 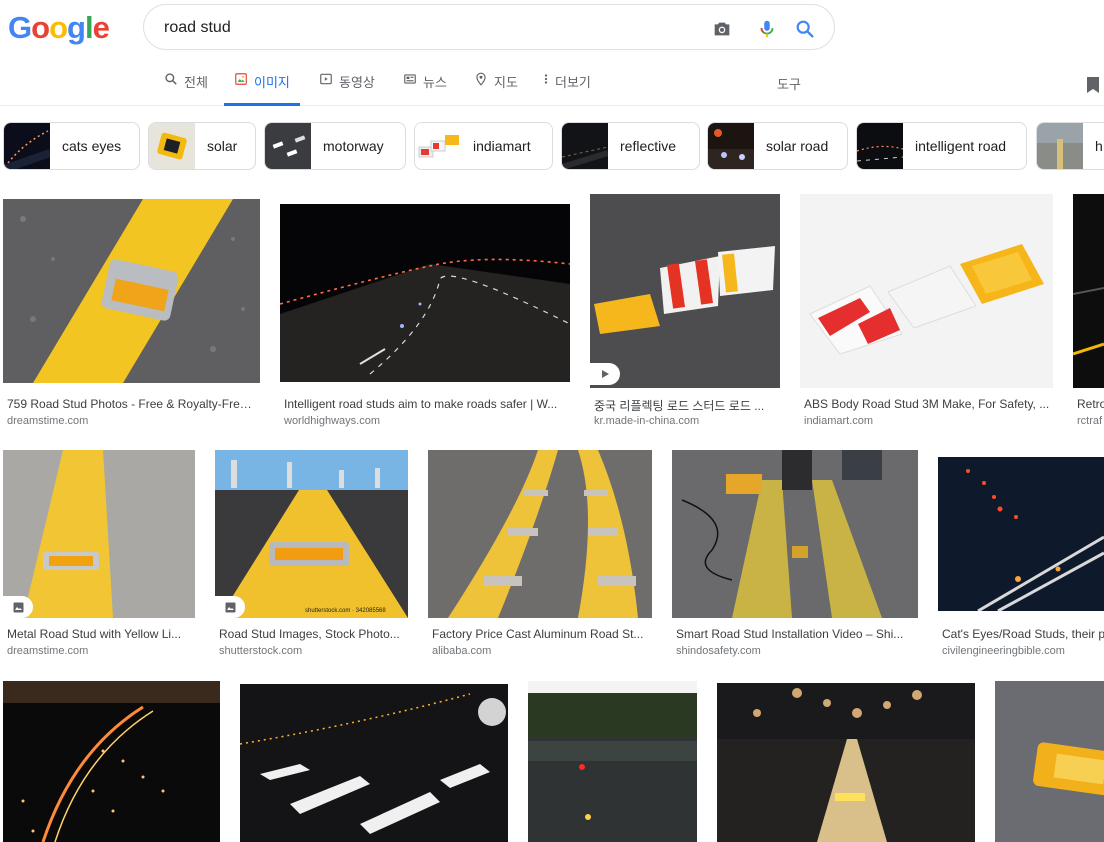 I want to click on chip-cats-eyes: cats eyes, so click(x=71, y=146).